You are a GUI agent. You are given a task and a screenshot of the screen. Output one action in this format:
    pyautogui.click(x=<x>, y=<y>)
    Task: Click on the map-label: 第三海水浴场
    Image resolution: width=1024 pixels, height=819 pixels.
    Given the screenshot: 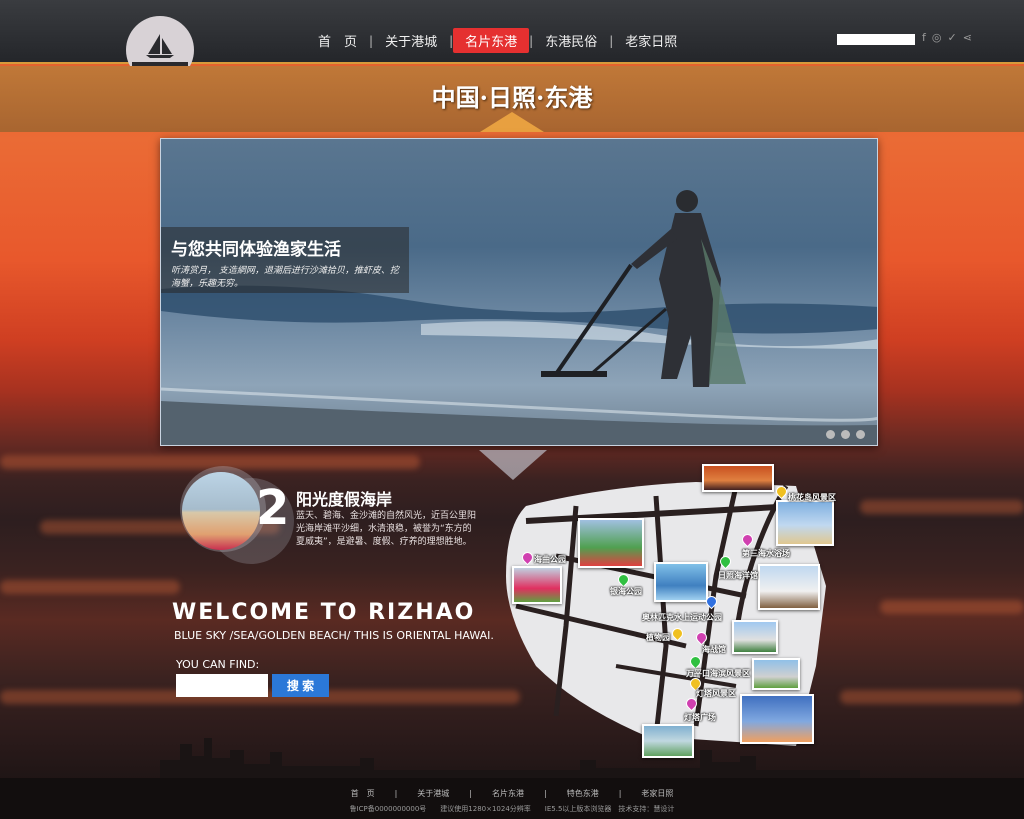 What is the action you would take?
    pyautogui.click(x=766, y=553)
    